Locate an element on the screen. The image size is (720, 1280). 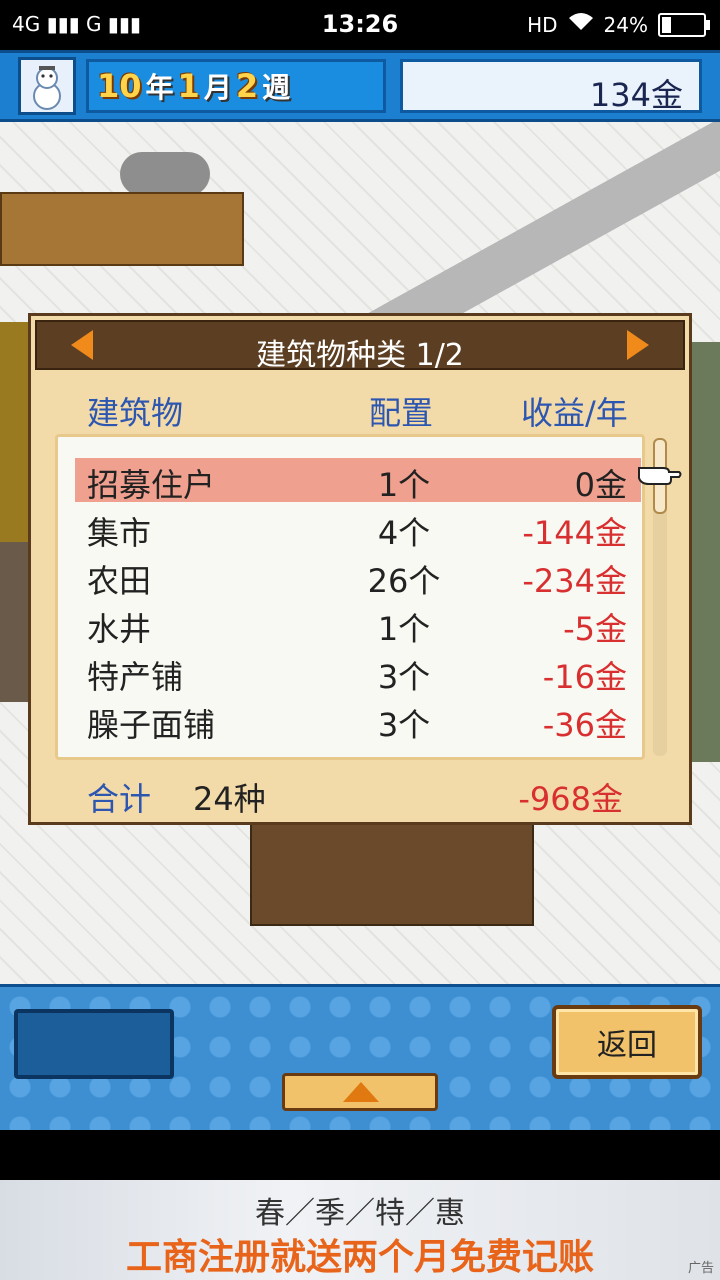
ad-line-1: 春／季／特／惠 is located at coordinates (360, 1213).